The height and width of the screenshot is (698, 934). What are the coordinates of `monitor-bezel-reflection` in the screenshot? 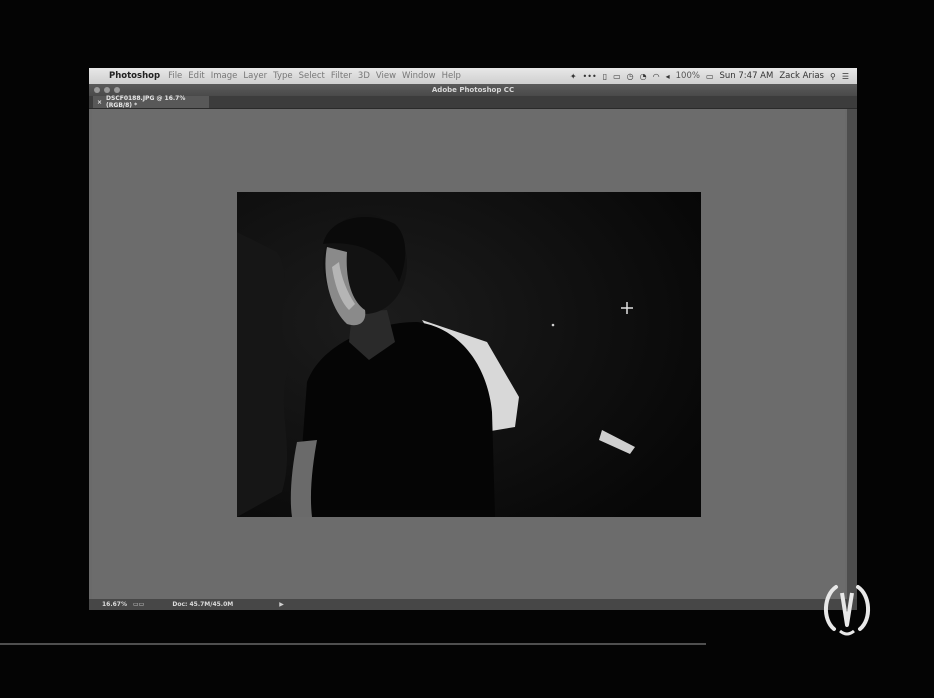 It's located at (353, 644).